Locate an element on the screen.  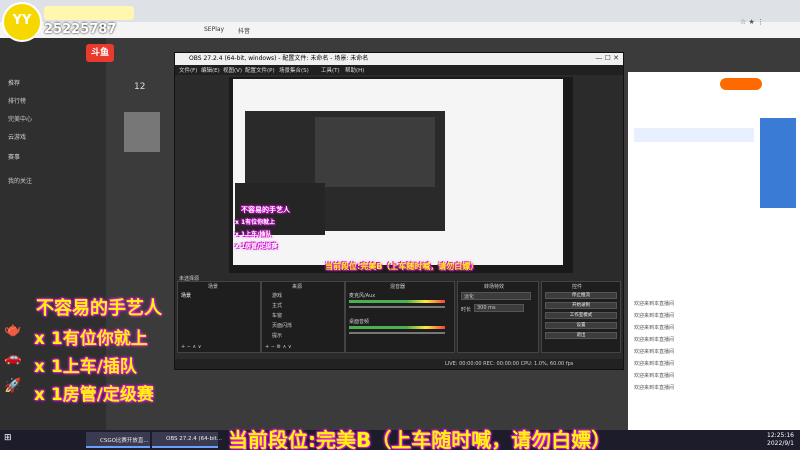
sidebar-item: 推荐 is located at coordinates (14, 82).